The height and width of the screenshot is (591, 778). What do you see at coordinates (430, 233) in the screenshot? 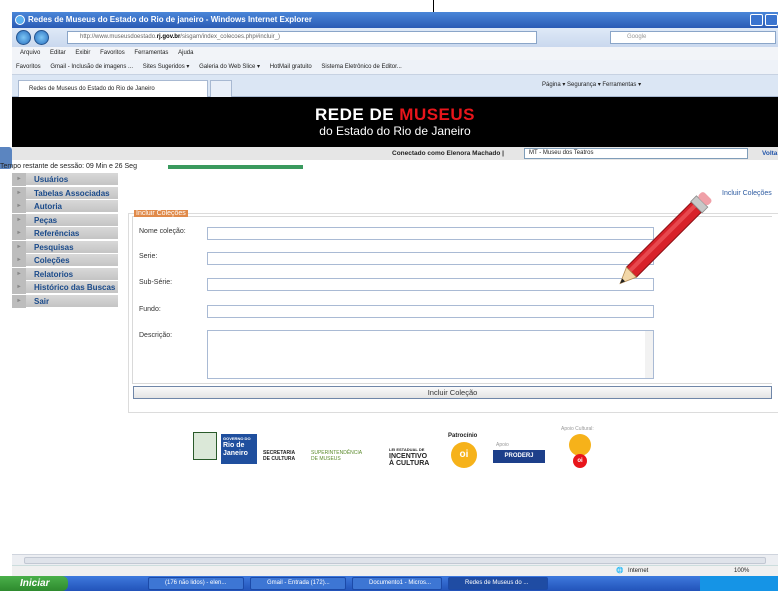
I see `nome-colecao-input` at bounding box center [430, 233].